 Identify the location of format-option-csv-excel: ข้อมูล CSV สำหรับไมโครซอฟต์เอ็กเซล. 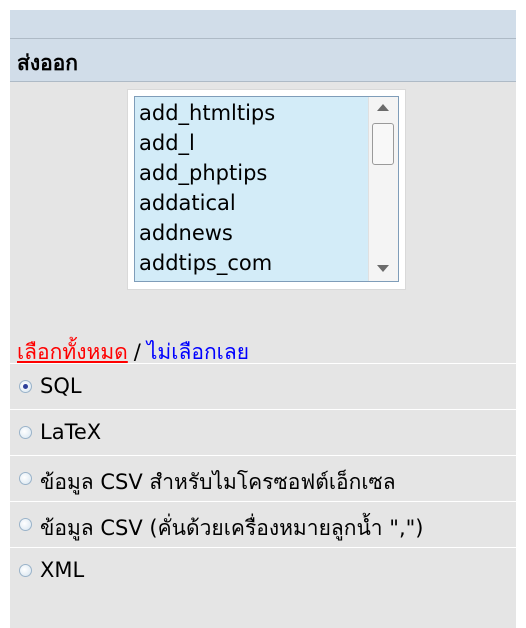
(263, 478).